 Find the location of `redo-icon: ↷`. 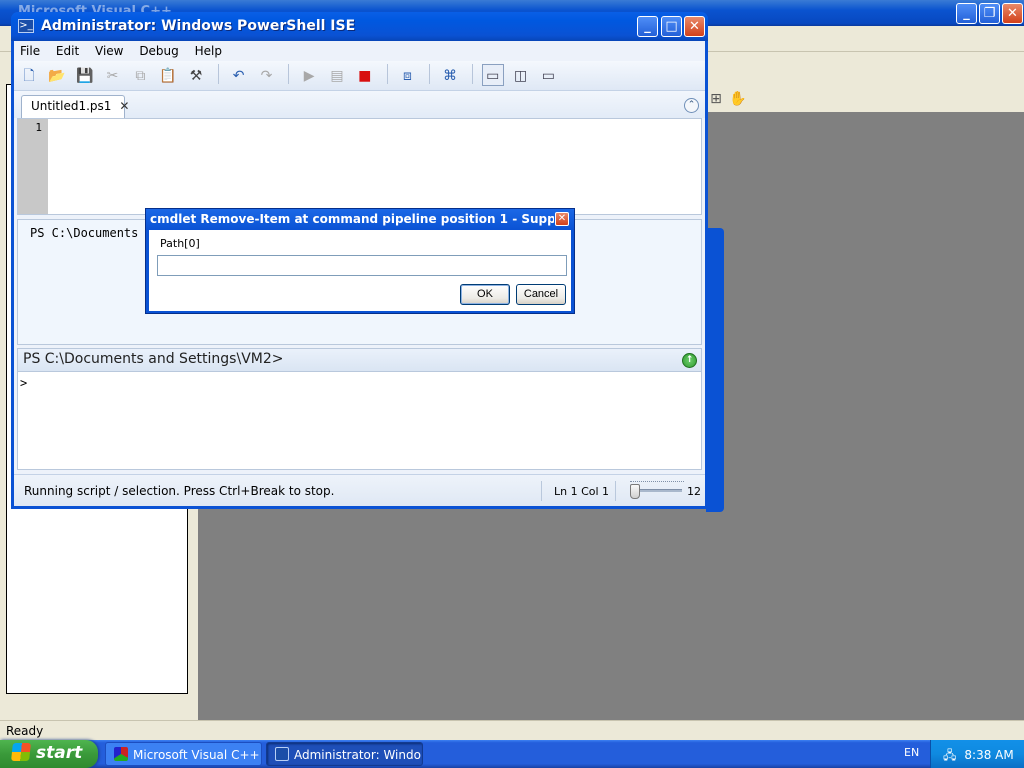

redo-icon: ↷ is located at coordinates (266, 76).